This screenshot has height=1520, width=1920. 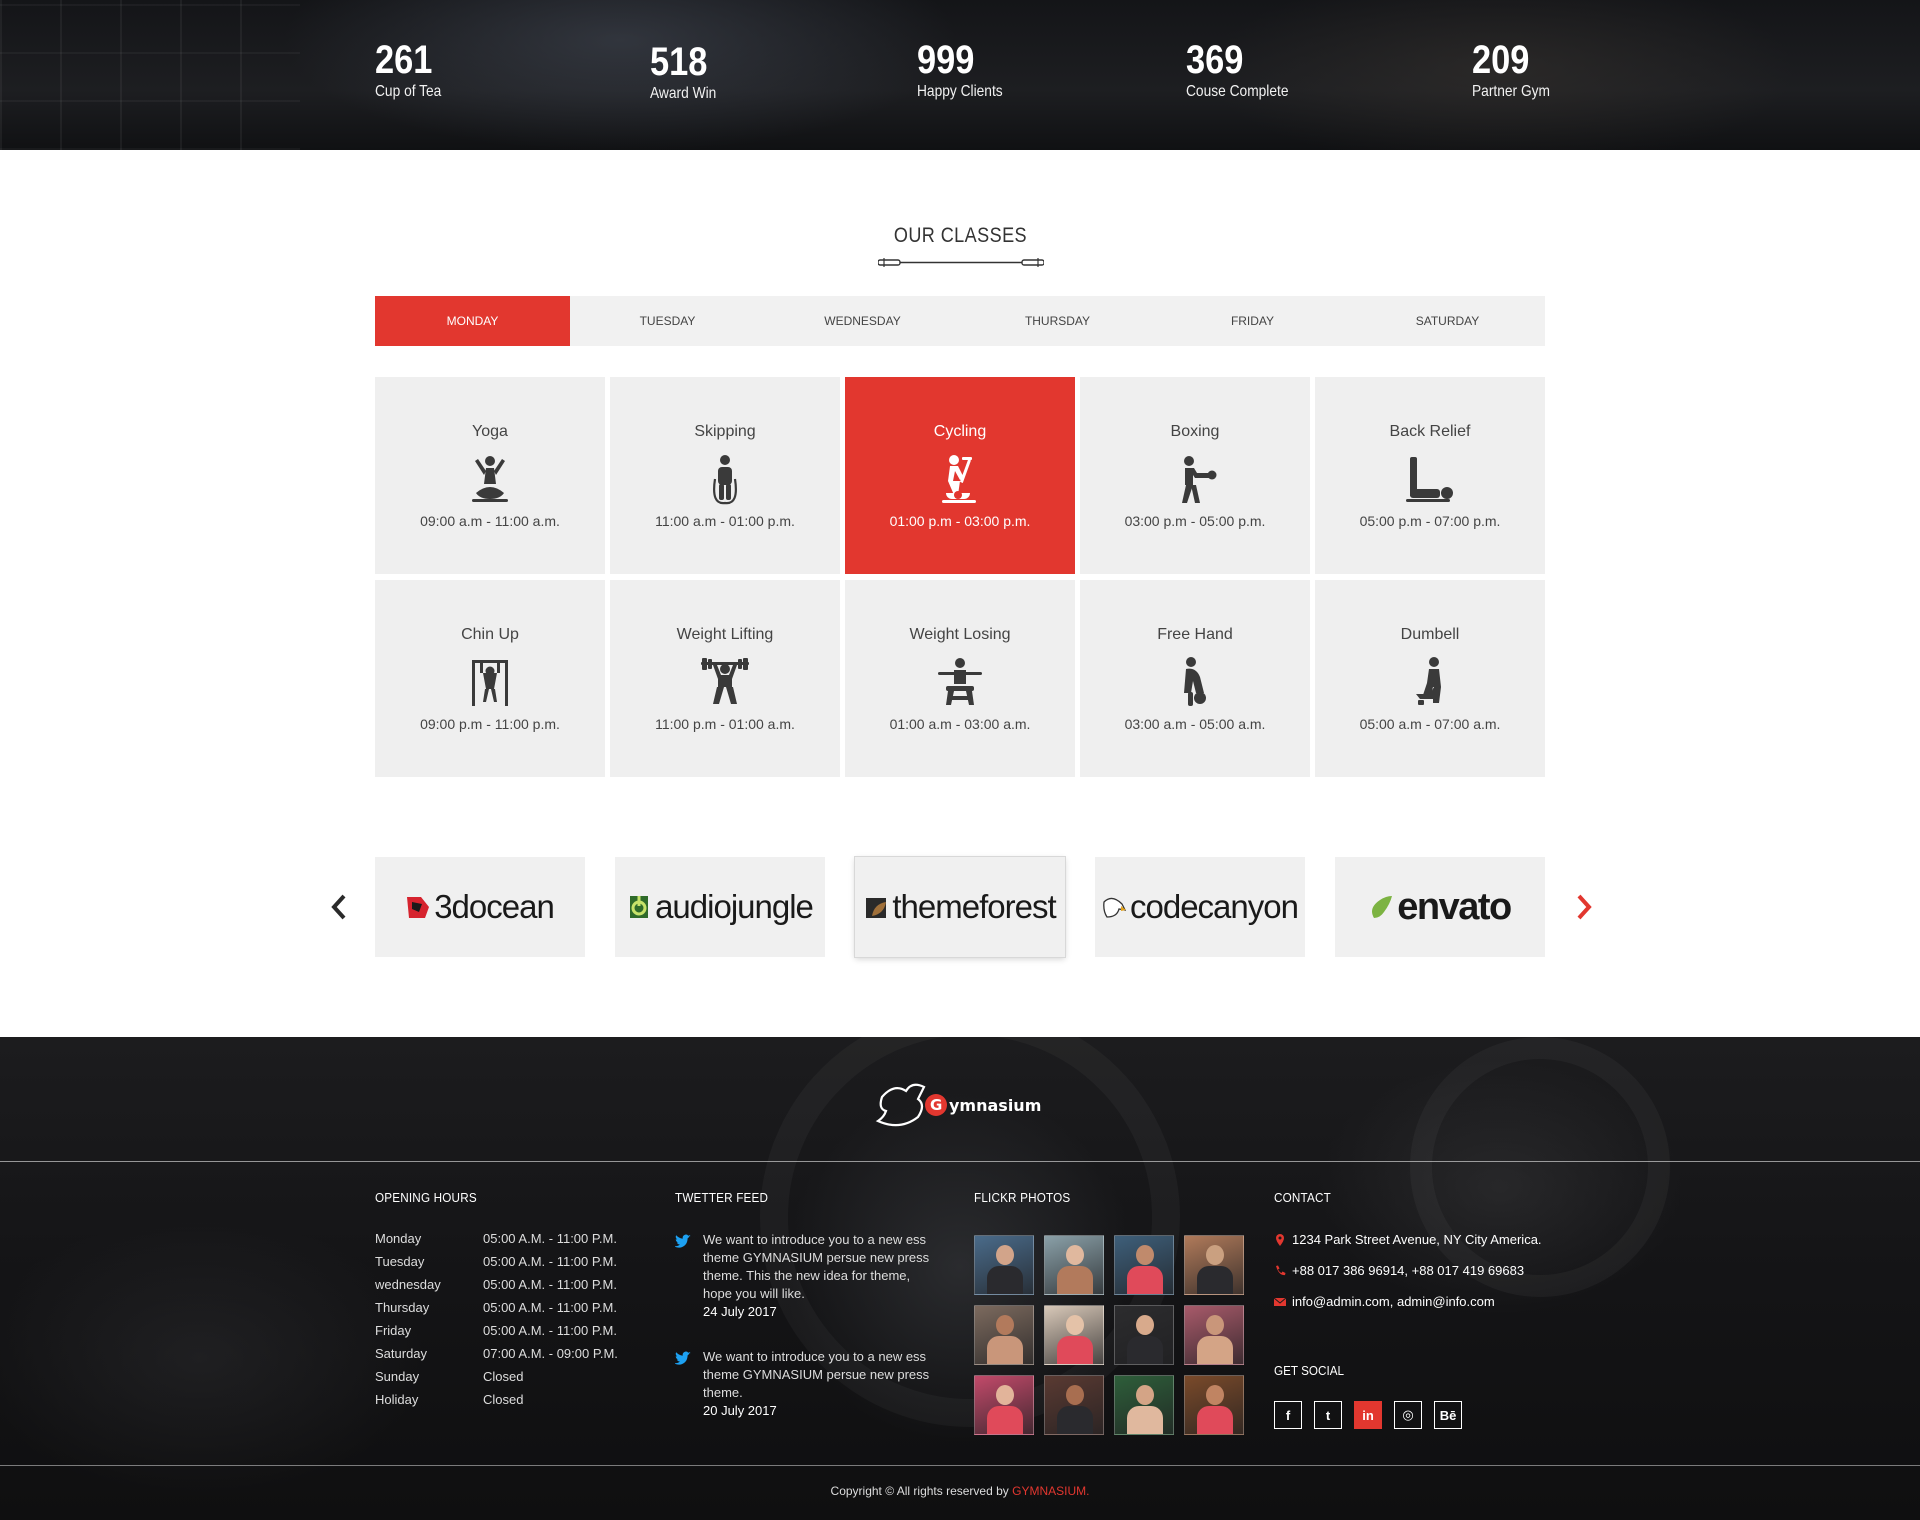 I want to click on chevron-left-icon, so click(x=339, y=907).